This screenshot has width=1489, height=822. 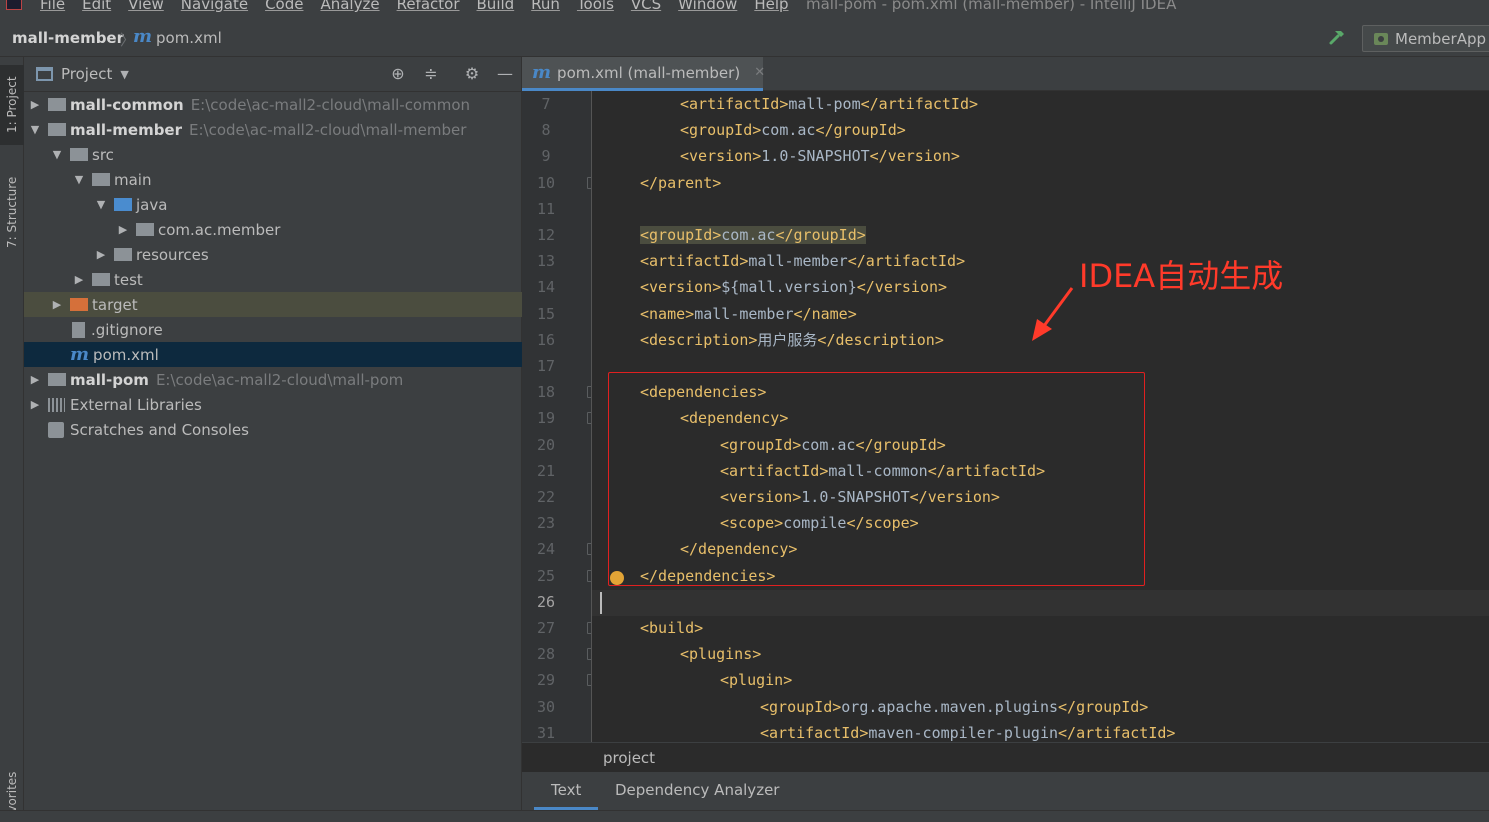 I want to click on editor-tab-bar: m pom.xml (mall-member) ✕, so click(x=1005, y=74).